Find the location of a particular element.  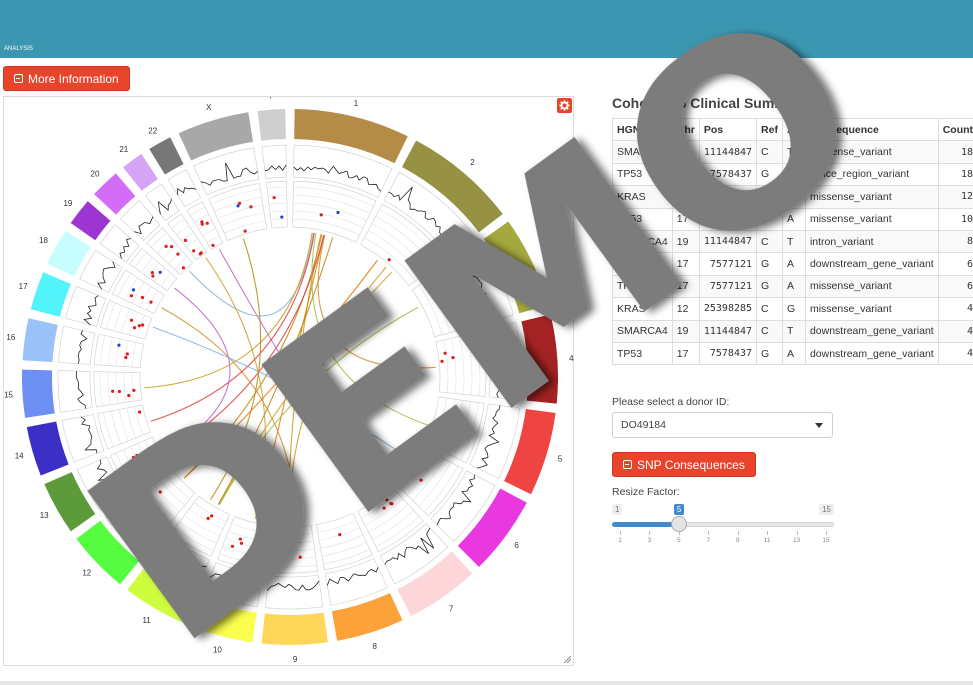

table-cell: 8 is located at coordinates (955, 241).